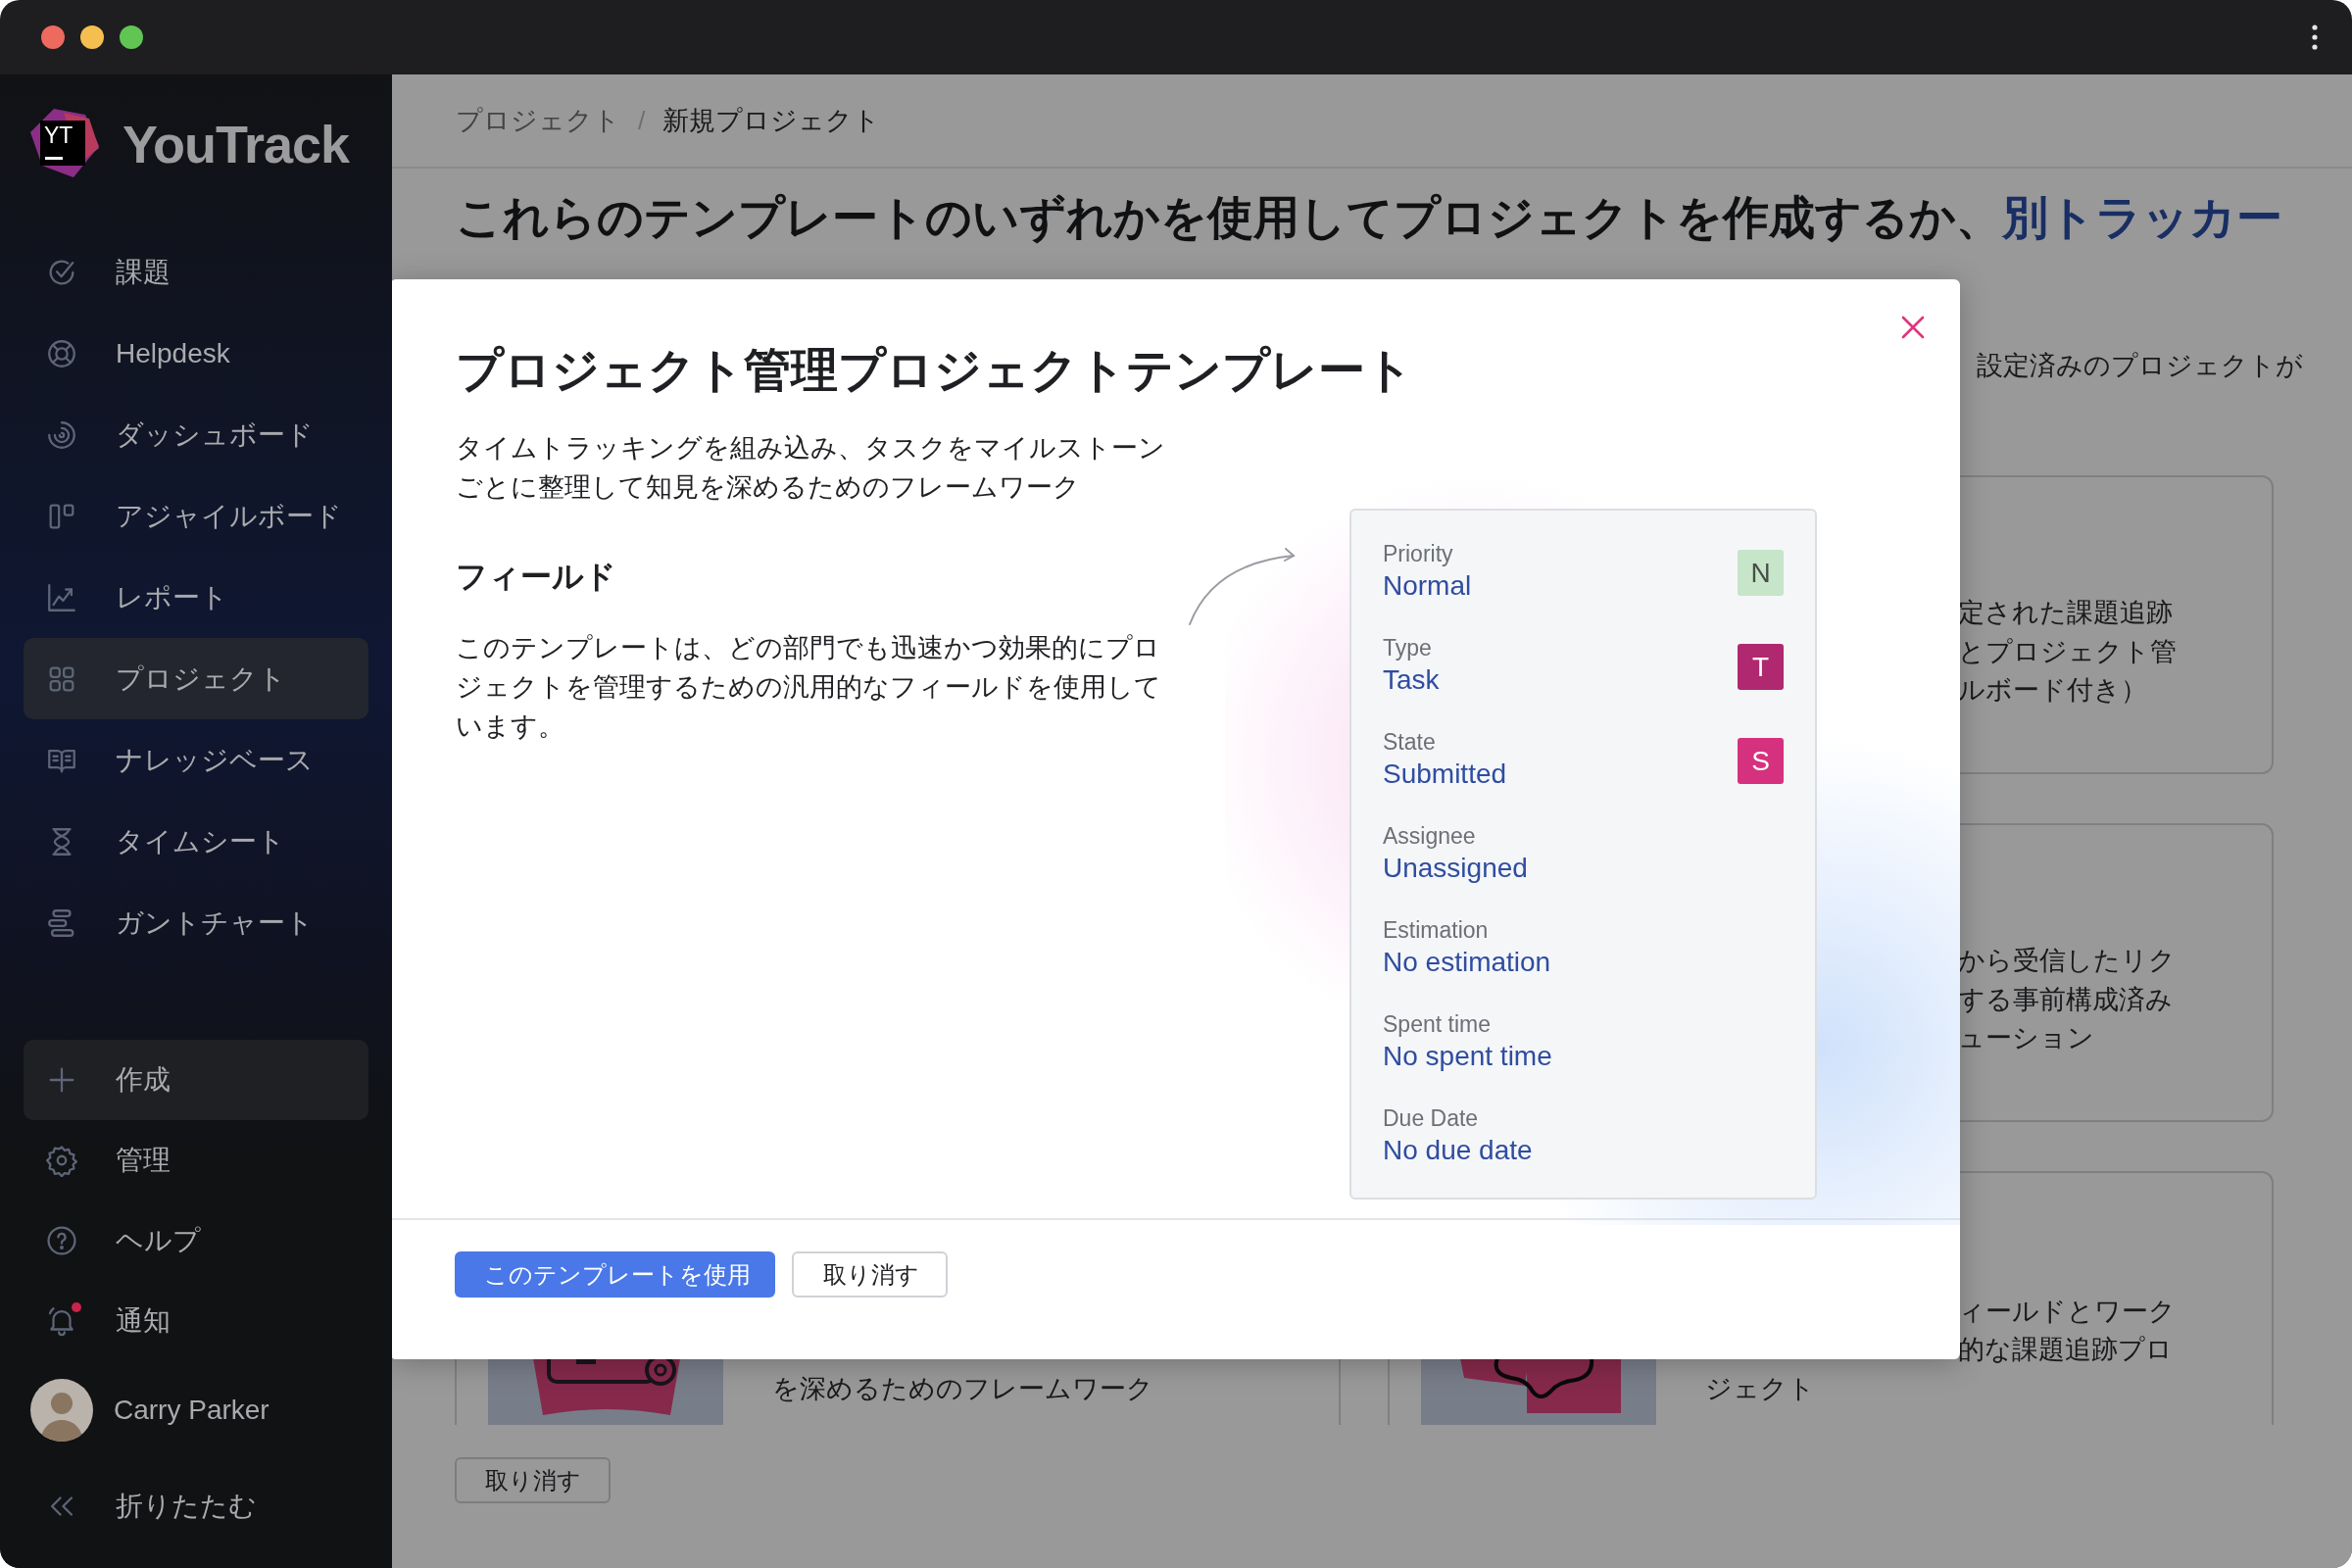 The height and width of the screenshot is (1568, 2352). Describe the element at coordinates (1436, 930) in the screenshot. I see `field-label: Estimation` at that location.